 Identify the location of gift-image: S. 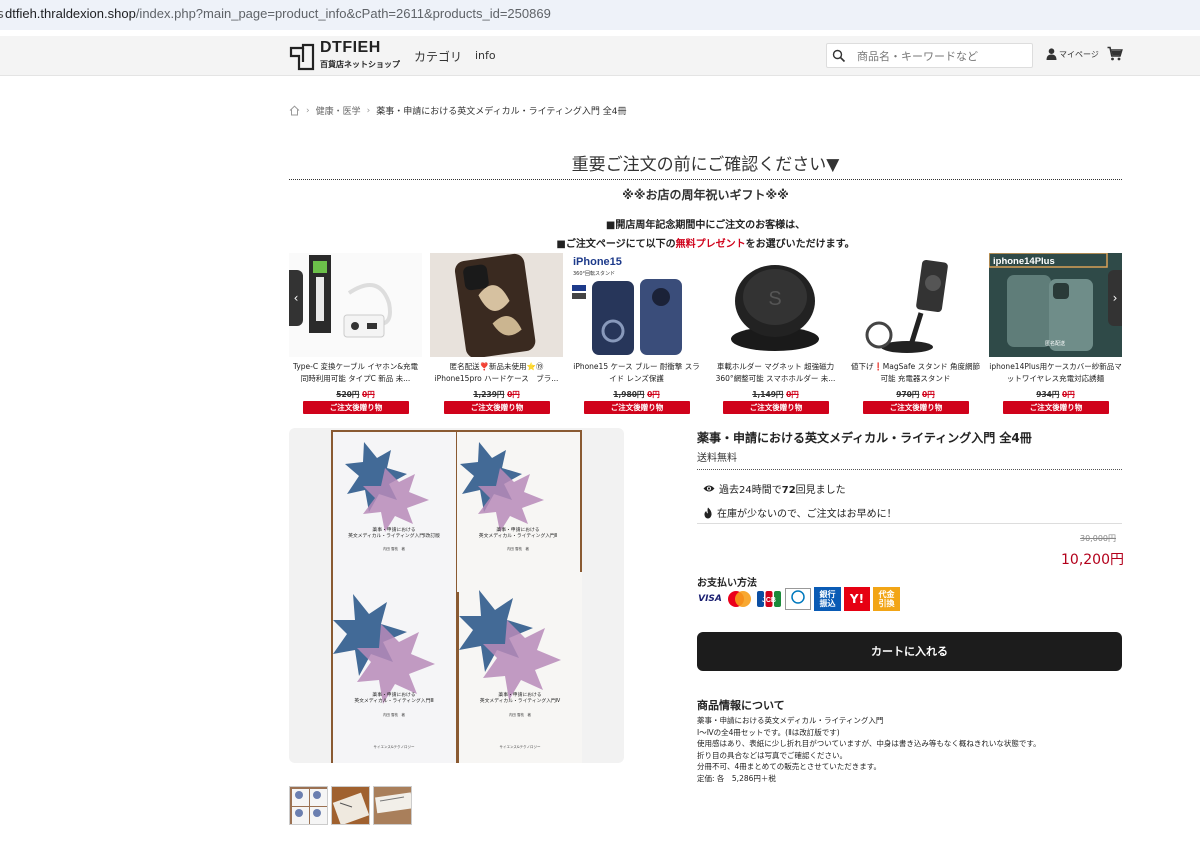
(775, 305).